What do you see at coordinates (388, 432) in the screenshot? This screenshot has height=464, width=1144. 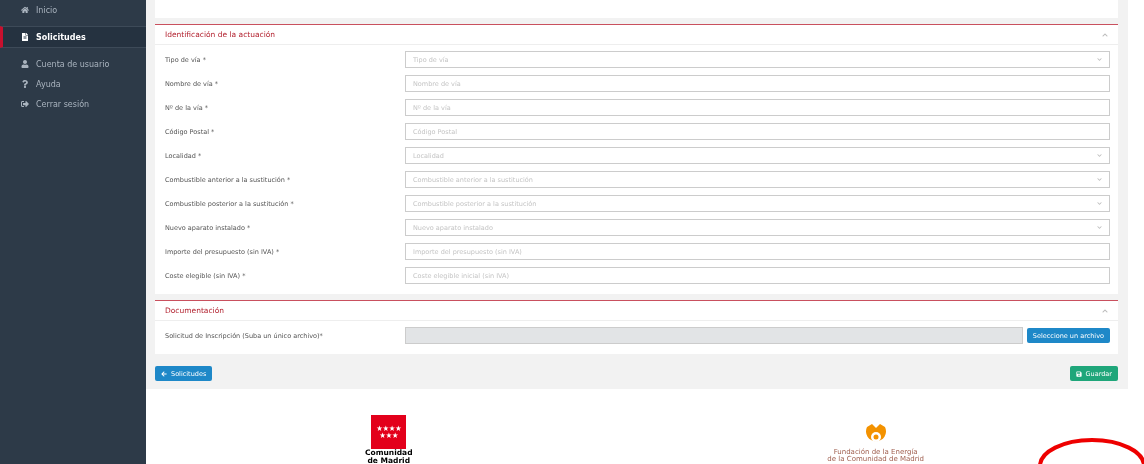 I see `stars-drawing` at bounding box center [388, 432].